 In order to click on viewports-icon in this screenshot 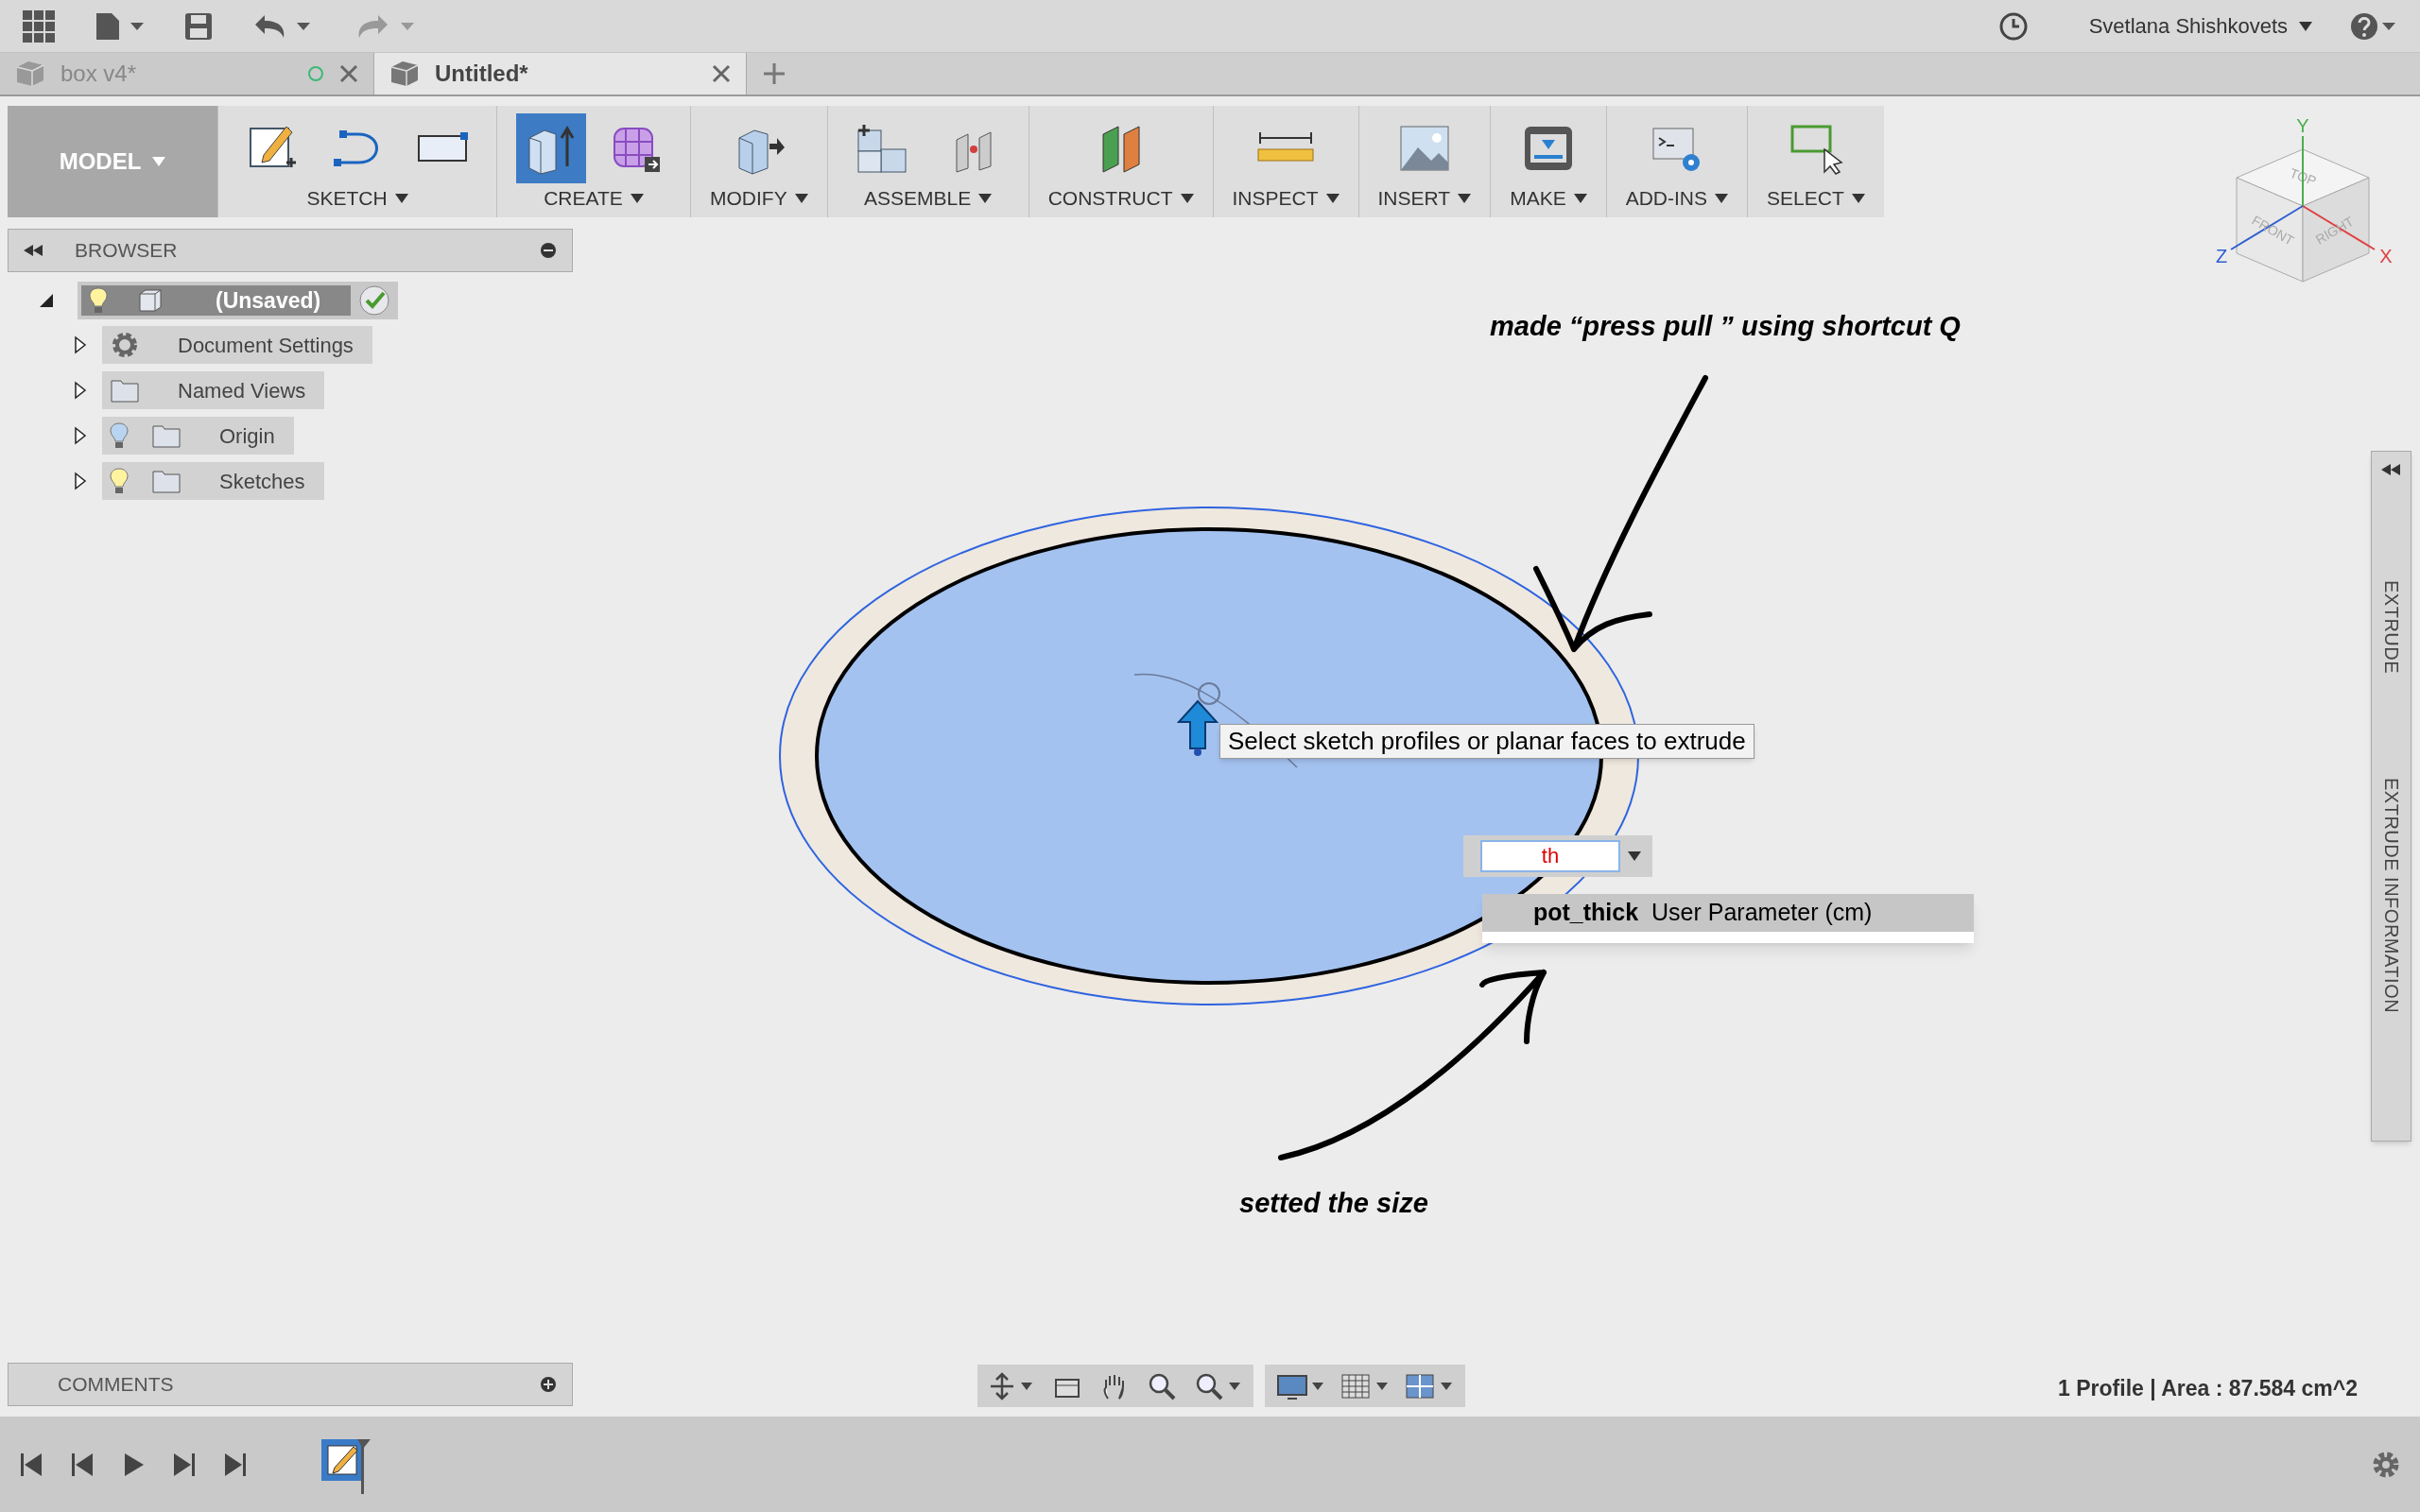, I will do `click(1430, 1385)`.